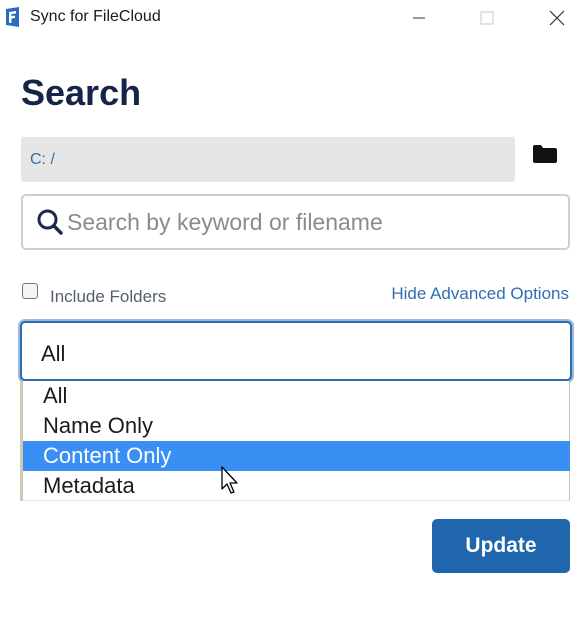 The width and height of the screenshot is (588, 619). I want to click on search-icon, so click(50, 222).